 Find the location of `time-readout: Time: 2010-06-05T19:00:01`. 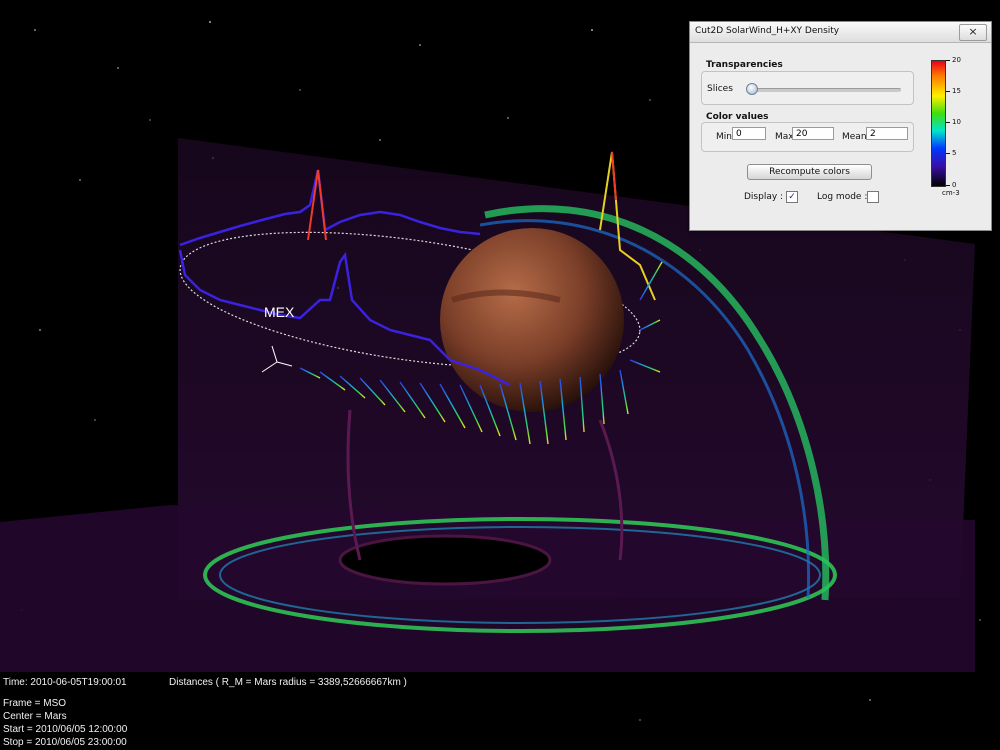

time-readout: Time: 2010-06-05T19:00:01 is located at coordinates (65, 682).